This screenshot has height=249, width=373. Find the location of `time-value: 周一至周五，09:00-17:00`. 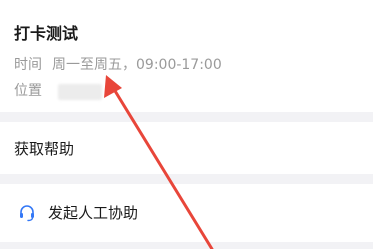

time-value: 周一至周五，09:00-17:00 is located at coordinates (137, 65).